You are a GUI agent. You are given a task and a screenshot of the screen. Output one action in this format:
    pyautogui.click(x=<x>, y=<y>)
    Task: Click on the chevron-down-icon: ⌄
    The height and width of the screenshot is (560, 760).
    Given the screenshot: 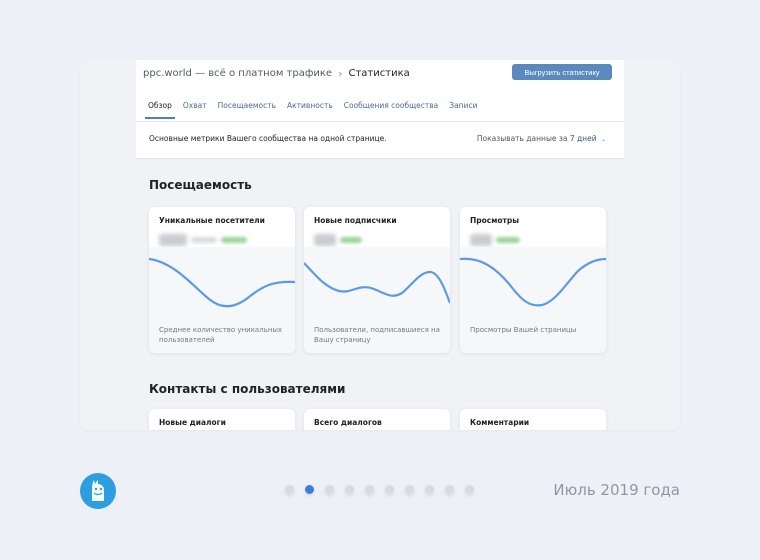 What is the action you would take?
    pyautogui.click(x=603, y=139)
    